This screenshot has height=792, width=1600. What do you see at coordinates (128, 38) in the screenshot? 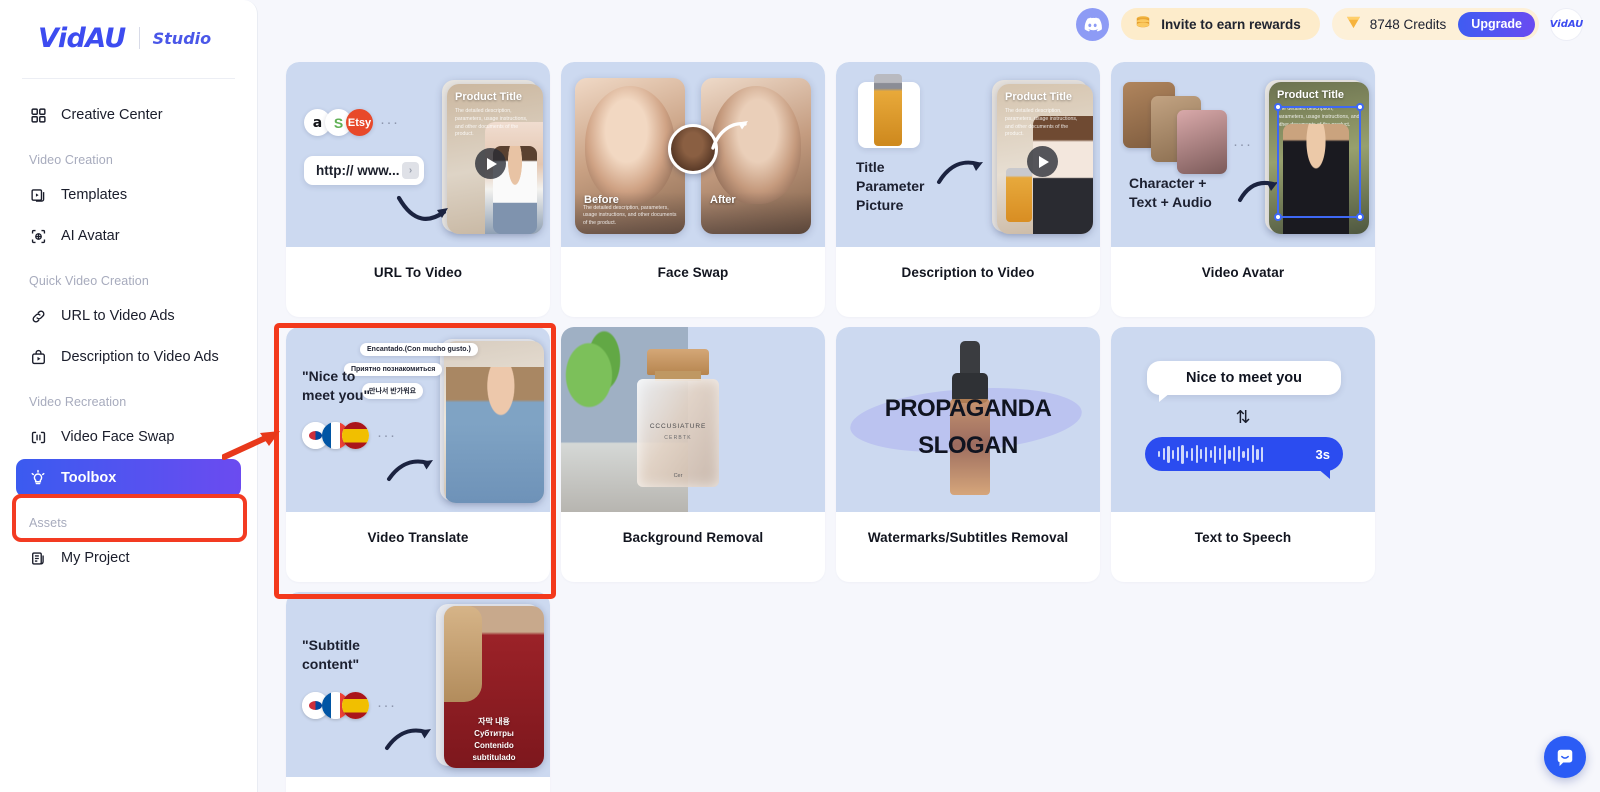
I see `brand-header: VidAU Studio` at bounding box center [128, 38].